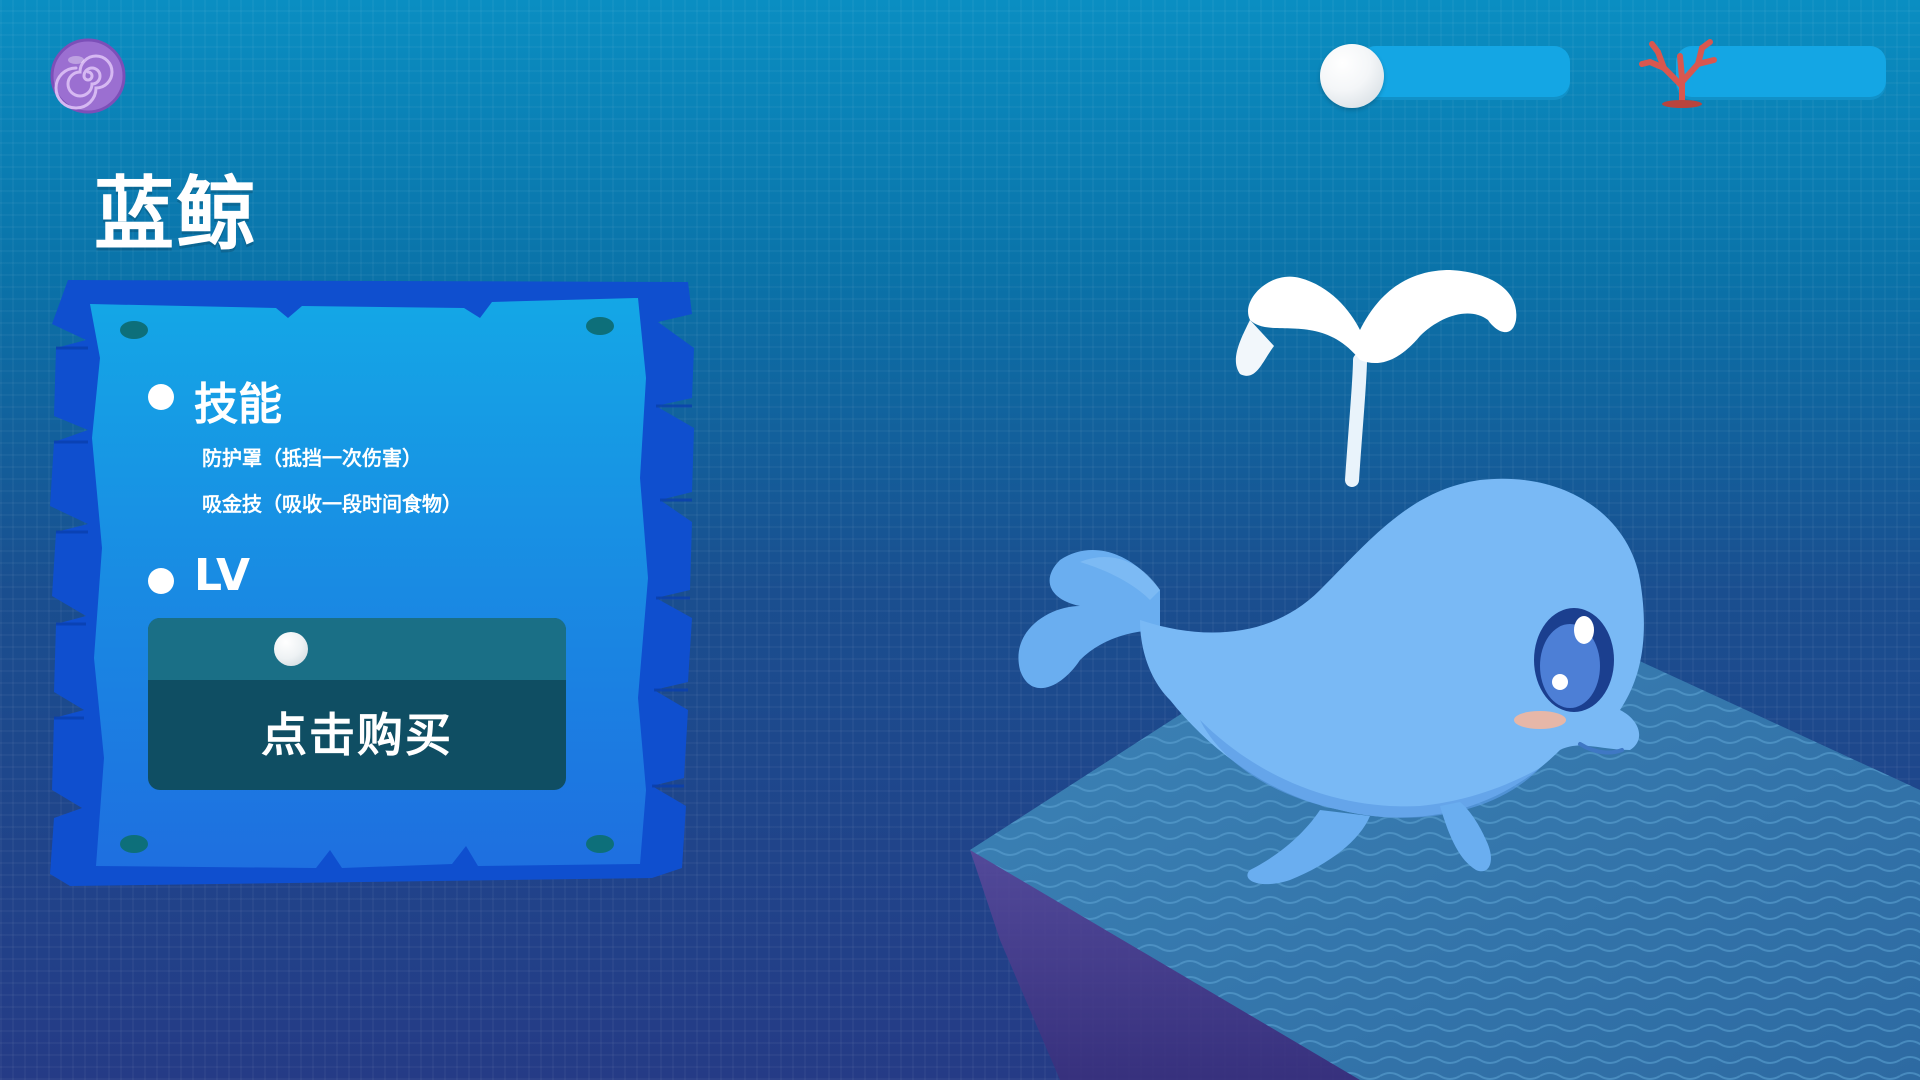  What do you see at coordinates (1465, 73) in the screenshot?
I see `pearl-count` at bounding box center [1465, 73].